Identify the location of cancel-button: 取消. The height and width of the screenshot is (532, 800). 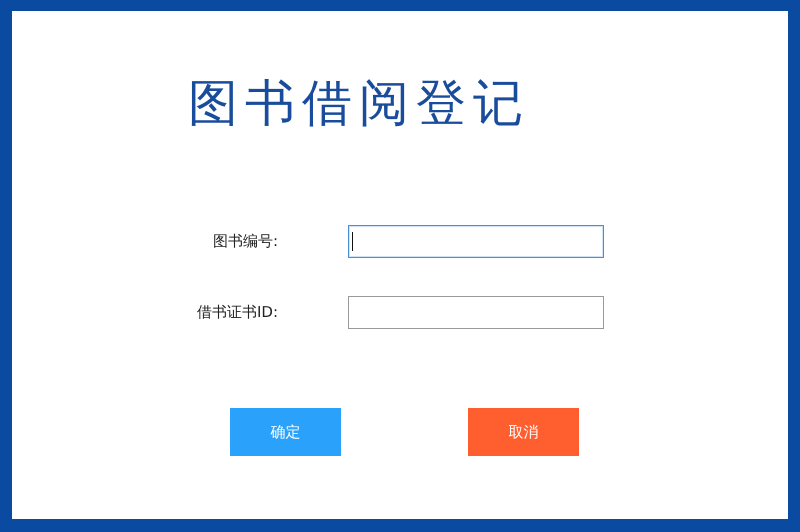
(523, 432).